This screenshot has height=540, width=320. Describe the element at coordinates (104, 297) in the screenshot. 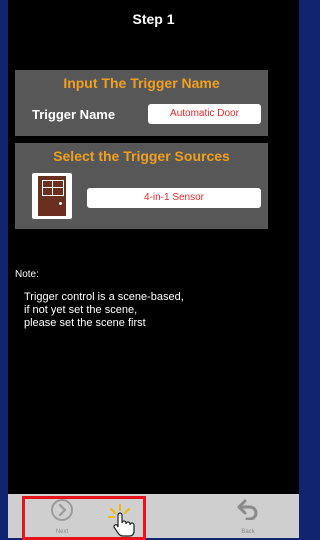

I see `note-line: Trigger control is a scene-based,` at that location.